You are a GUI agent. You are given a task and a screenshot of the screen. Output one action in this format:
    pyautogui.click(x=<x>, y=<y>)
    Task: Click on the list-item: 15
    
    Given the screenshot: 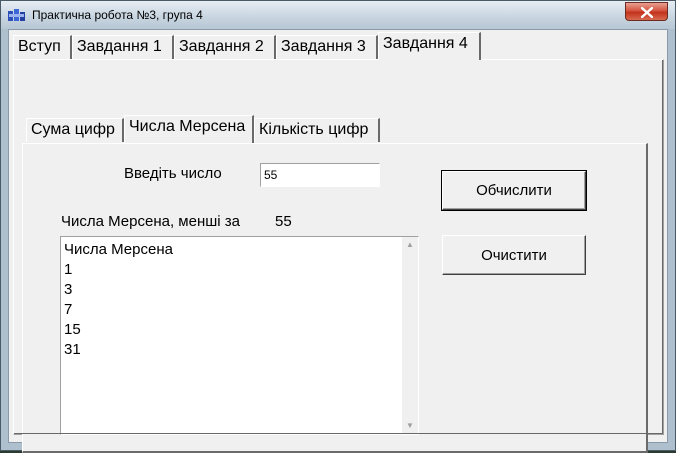 What is the action you would take?
    pyautogui.click(x=72, y=329)
    